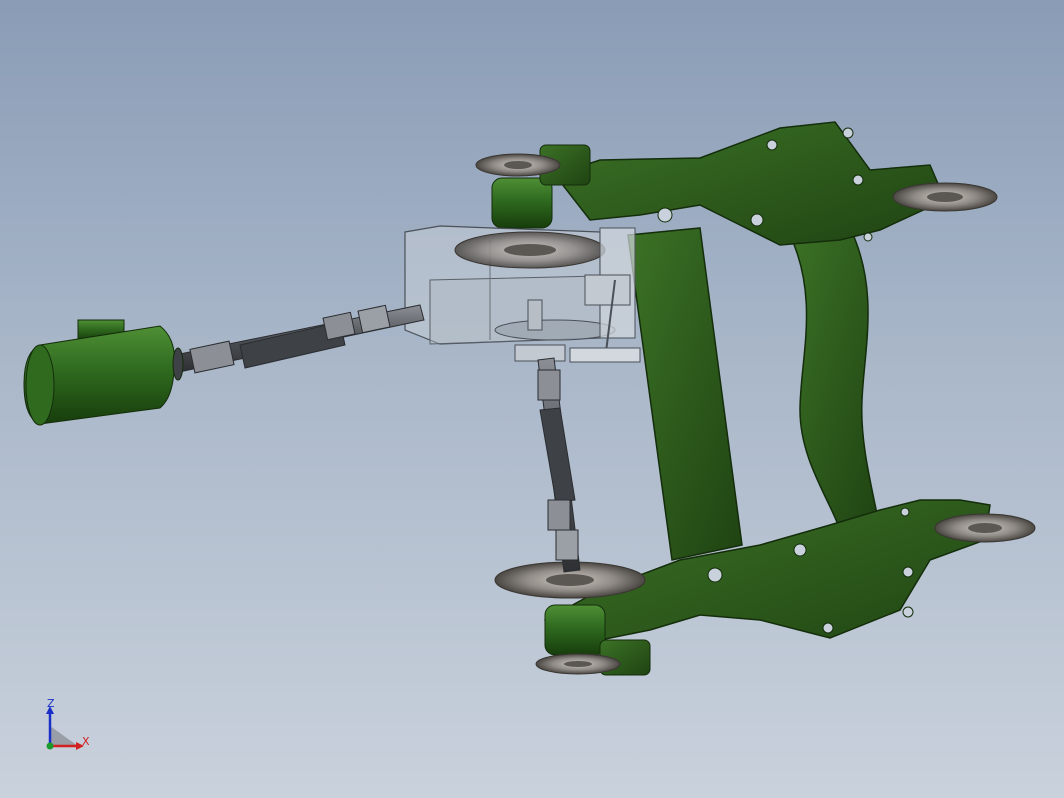 Image resolution: width=1064 pixels, height=798 pixels. What do you see at coordinates (68, 726) in the screenshot?
I see `coordinate-triad: Z X` at bounding box center [68, 726].